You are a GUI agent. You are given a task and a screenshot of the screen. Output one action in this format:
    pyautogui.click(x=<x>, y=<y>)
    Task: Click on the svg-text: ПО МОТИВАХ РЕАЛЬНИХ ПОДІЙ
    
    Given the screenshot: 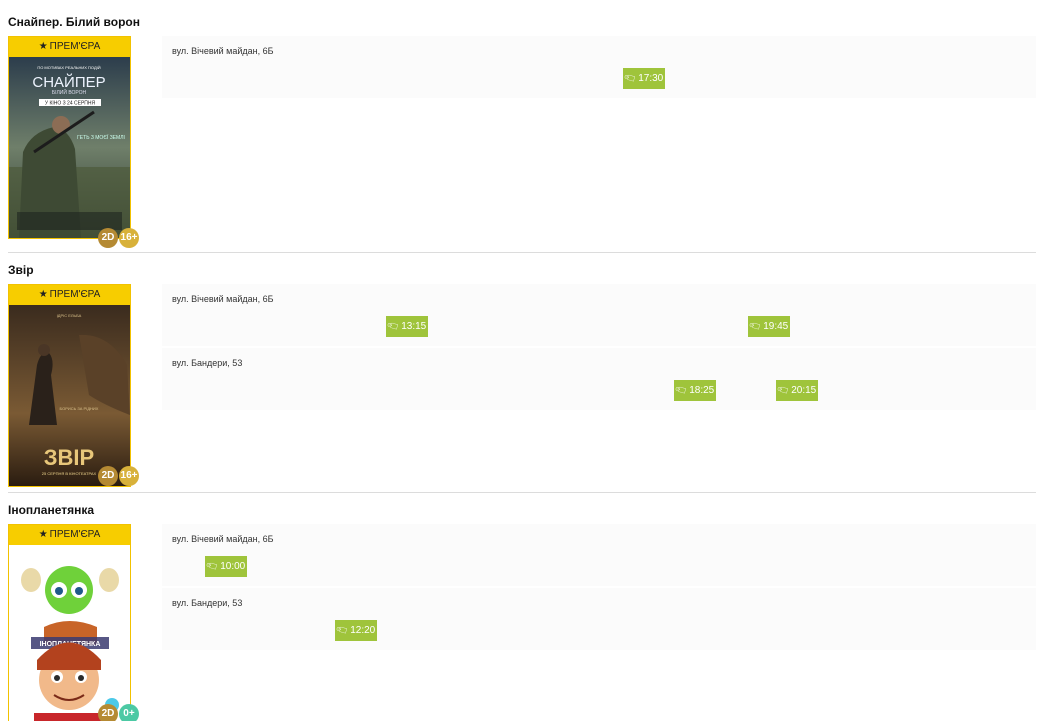 What is the action you would take?
    pyautogui.click(x=68, y=67)
    